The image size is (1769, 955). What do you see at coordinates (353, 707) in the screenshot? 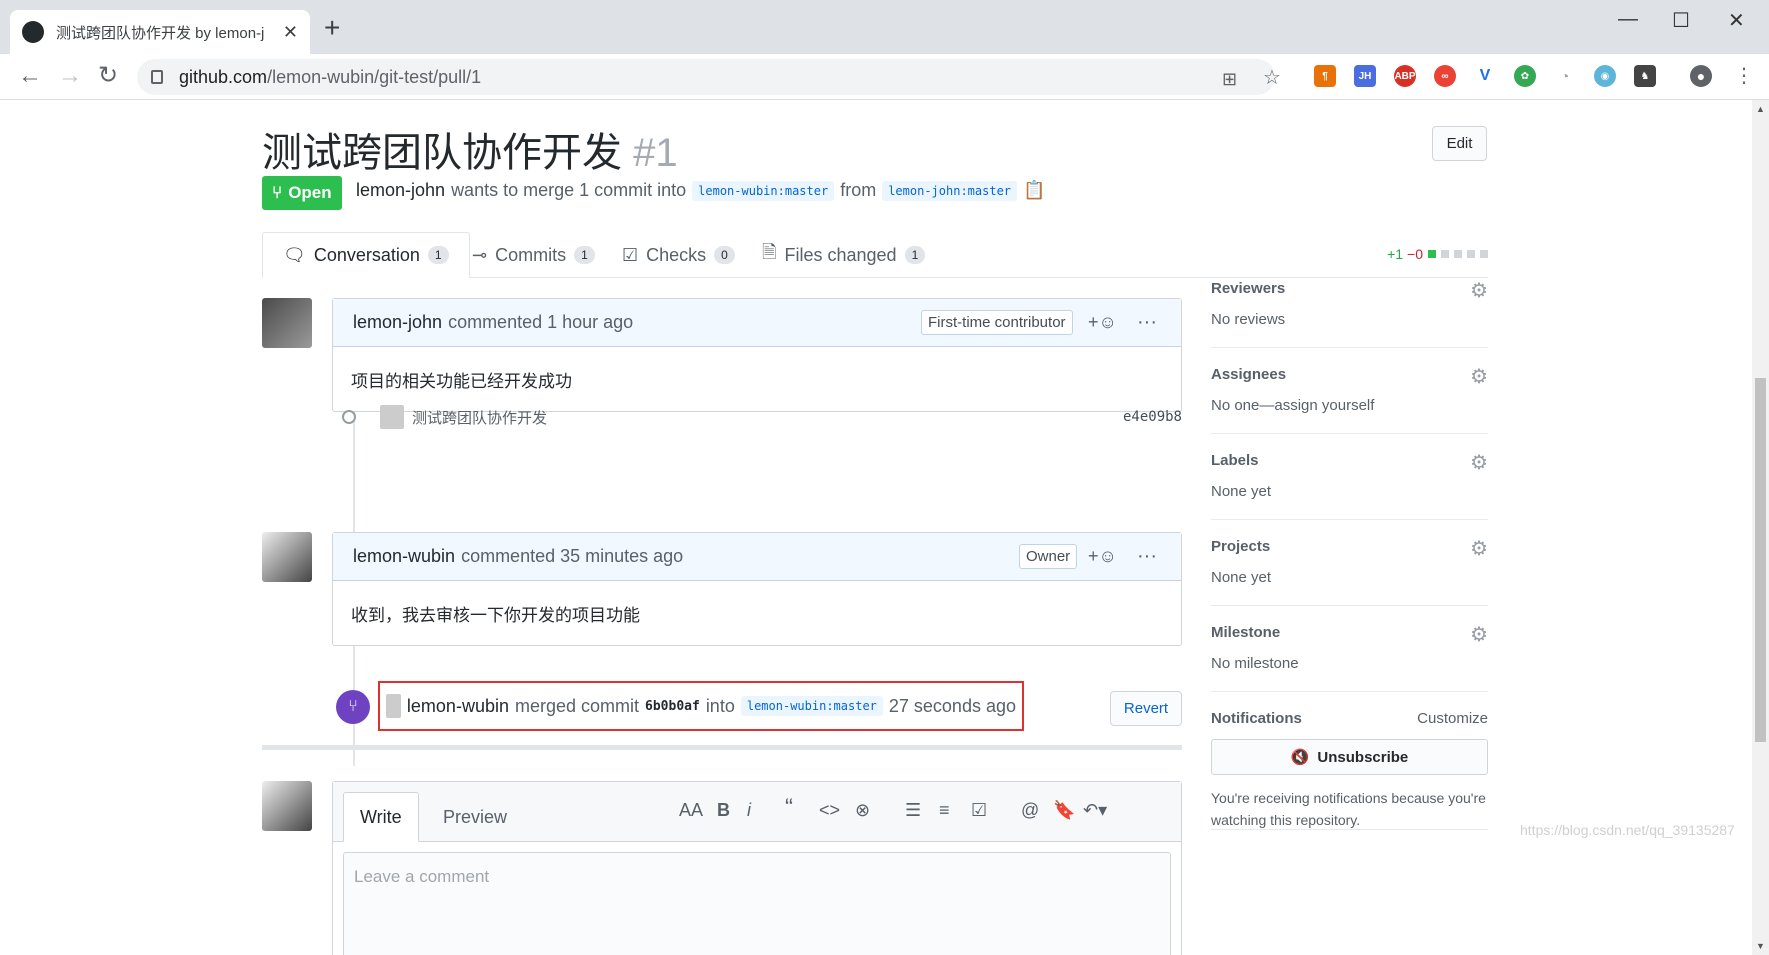
I see `git-merge-icon: ⑂` at bounding box center [353, 707].